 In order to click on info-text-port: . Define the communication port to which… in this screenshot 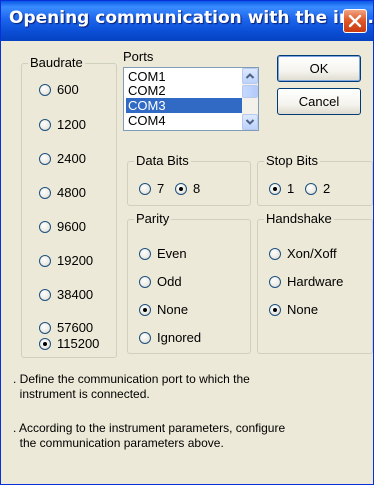, I will do `click(131, 386)`.